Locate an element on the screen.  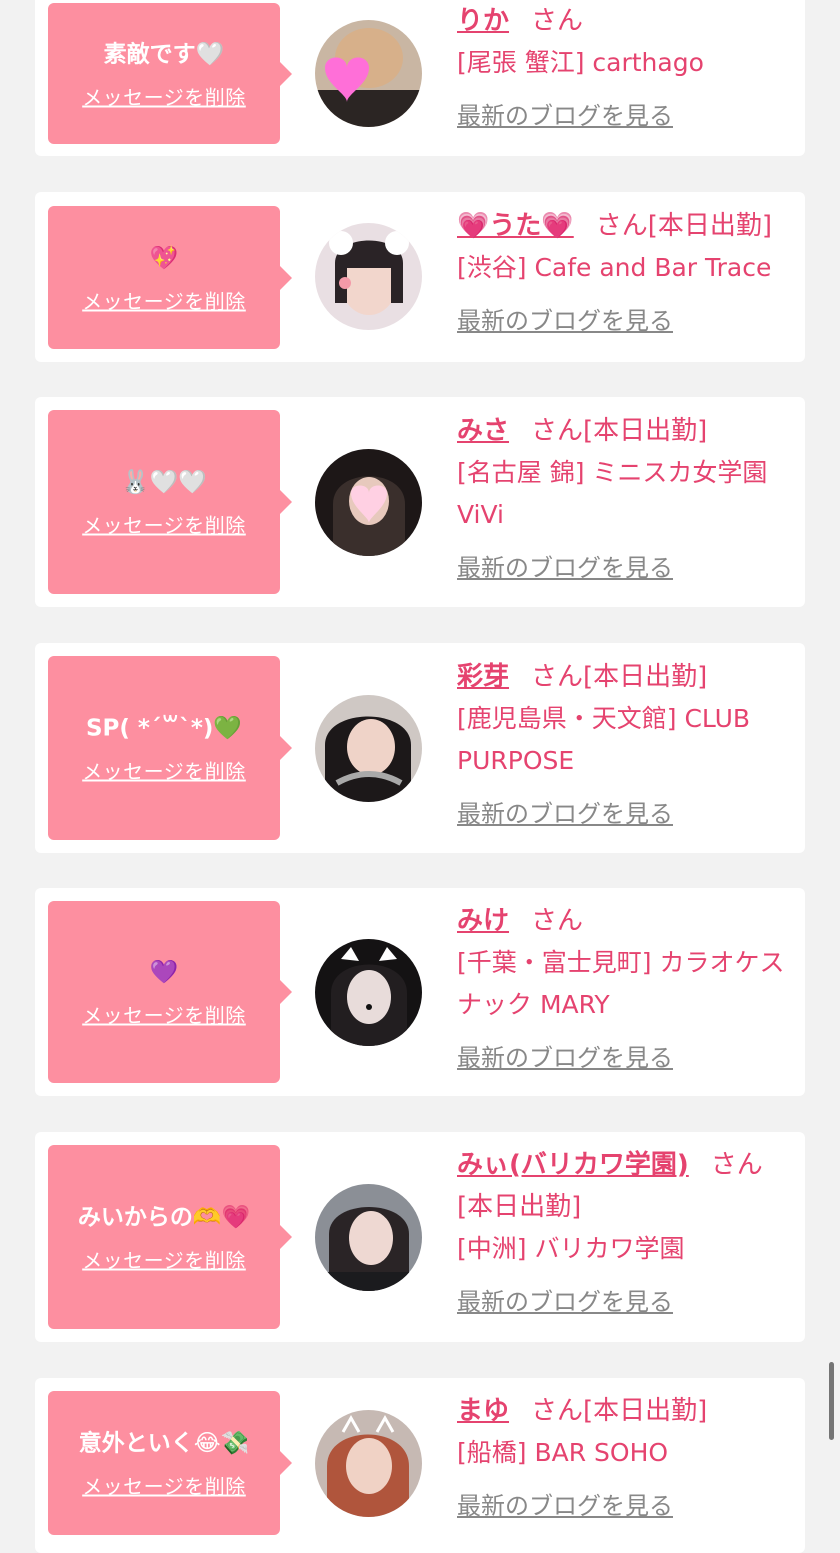
shop-name: [渋谷] Cafe and Bar Trace is located at coordinates (614, 267).